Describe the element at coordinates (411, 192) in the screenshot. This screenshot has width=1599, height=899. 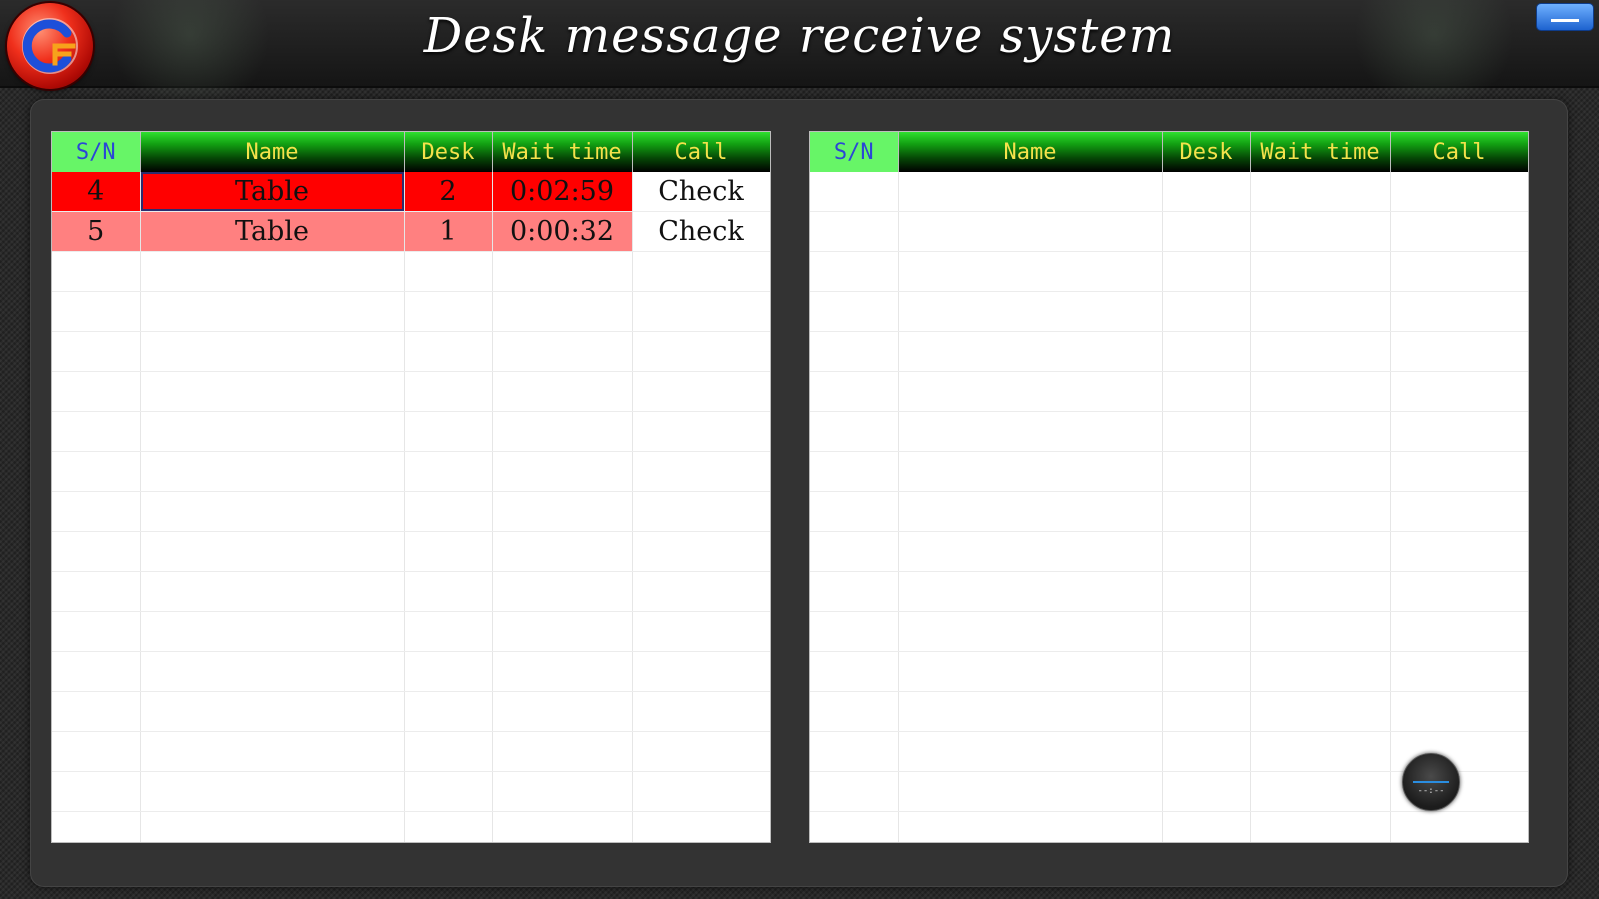
I see `table-row: 4 Table 2 0:02:59 Check` at that location.